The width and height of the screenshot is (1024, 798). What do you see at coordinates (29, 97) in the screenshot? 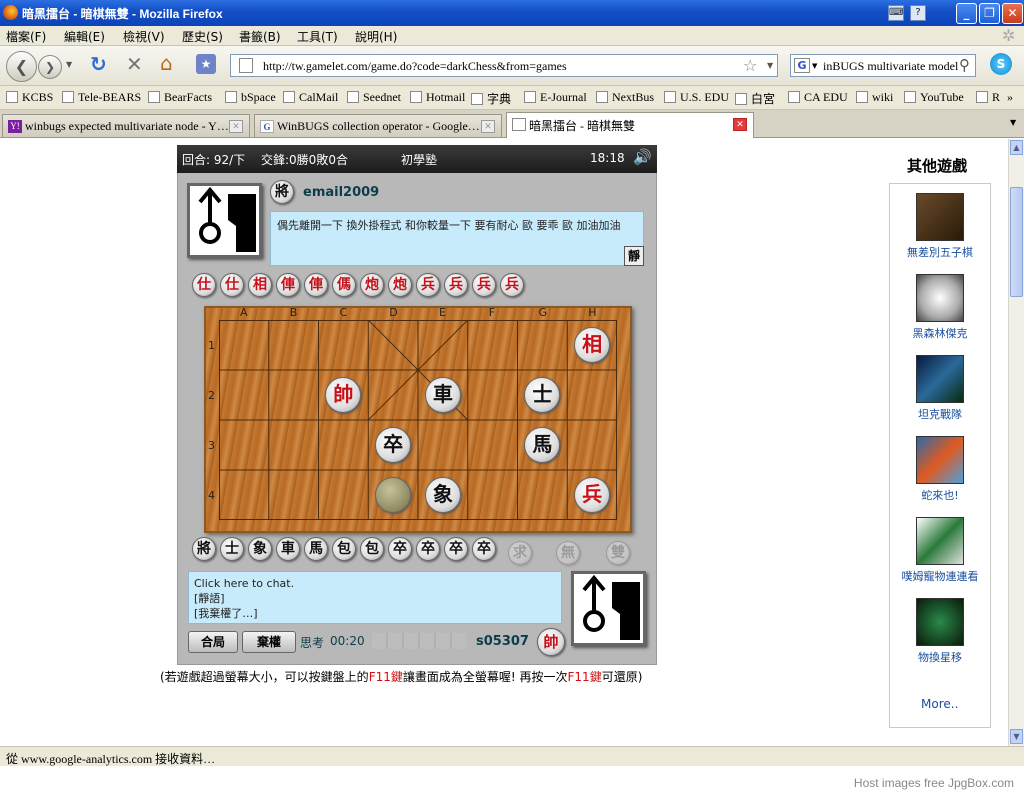
I see `bookmark-kcbs: KCBS` at bounding box center [29, 97].